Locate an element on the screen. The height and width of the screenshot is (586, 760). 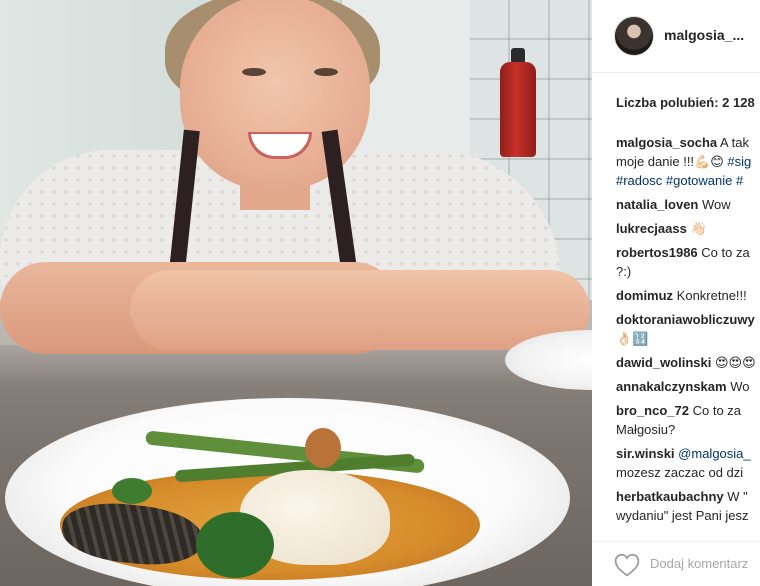
hashtag-link: @malgosia_ is located at coordinates (714, 453).